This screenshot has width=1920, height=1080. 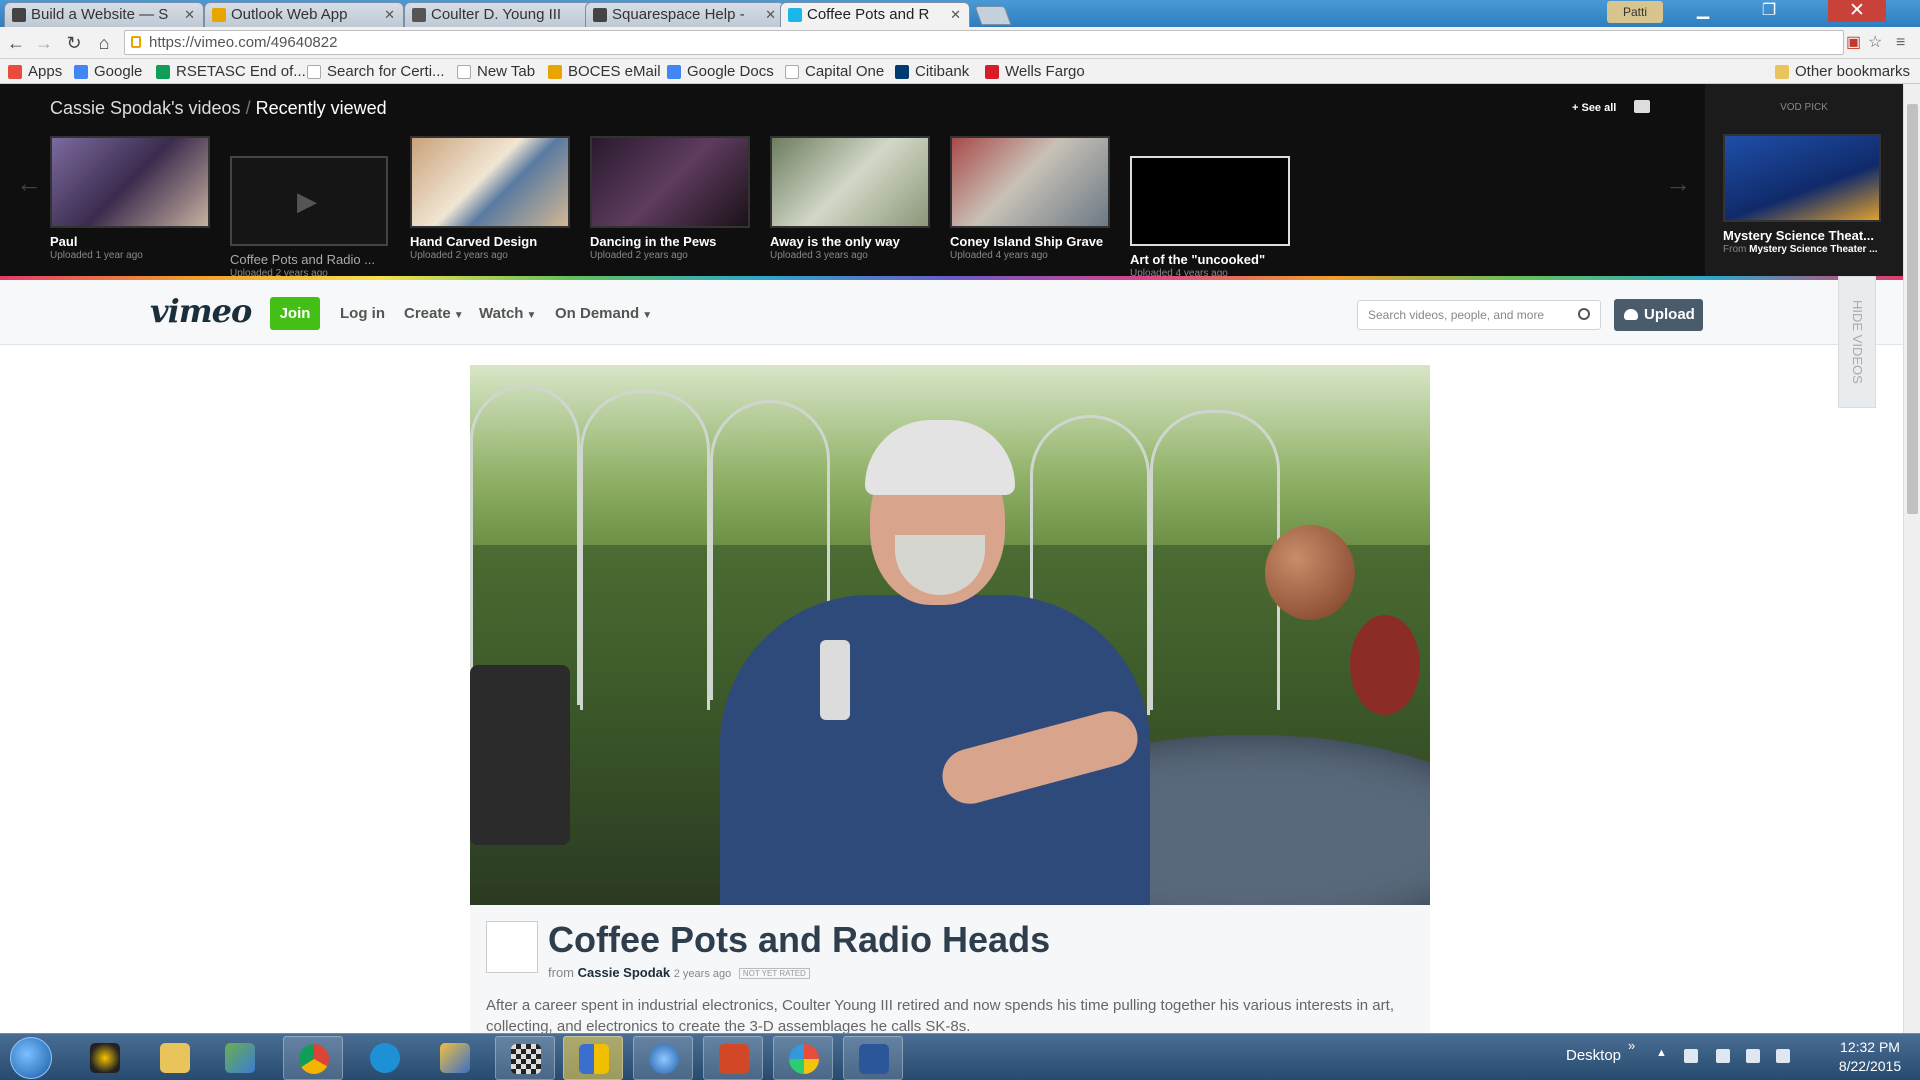 I want to click on browser-tab: Squarespace Help - ✕, so click(x=685, y=14).